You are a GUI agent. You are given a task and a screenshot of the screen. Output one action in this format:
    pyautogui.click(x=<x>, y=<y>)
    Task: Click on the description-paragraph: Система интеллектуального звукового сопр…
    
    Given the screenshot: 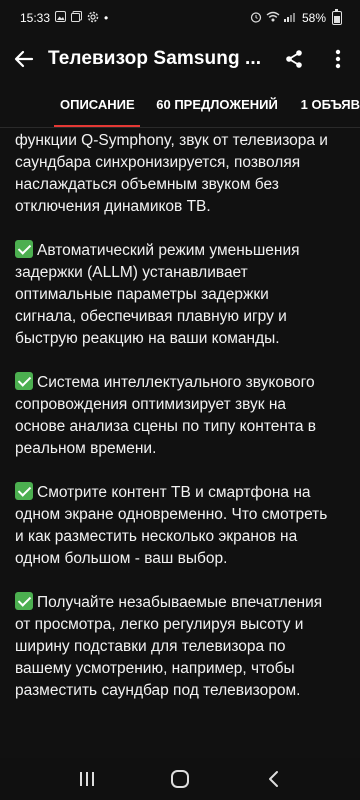 What is the action you would take?
    pyautogui.click(x=172, y=416)
    